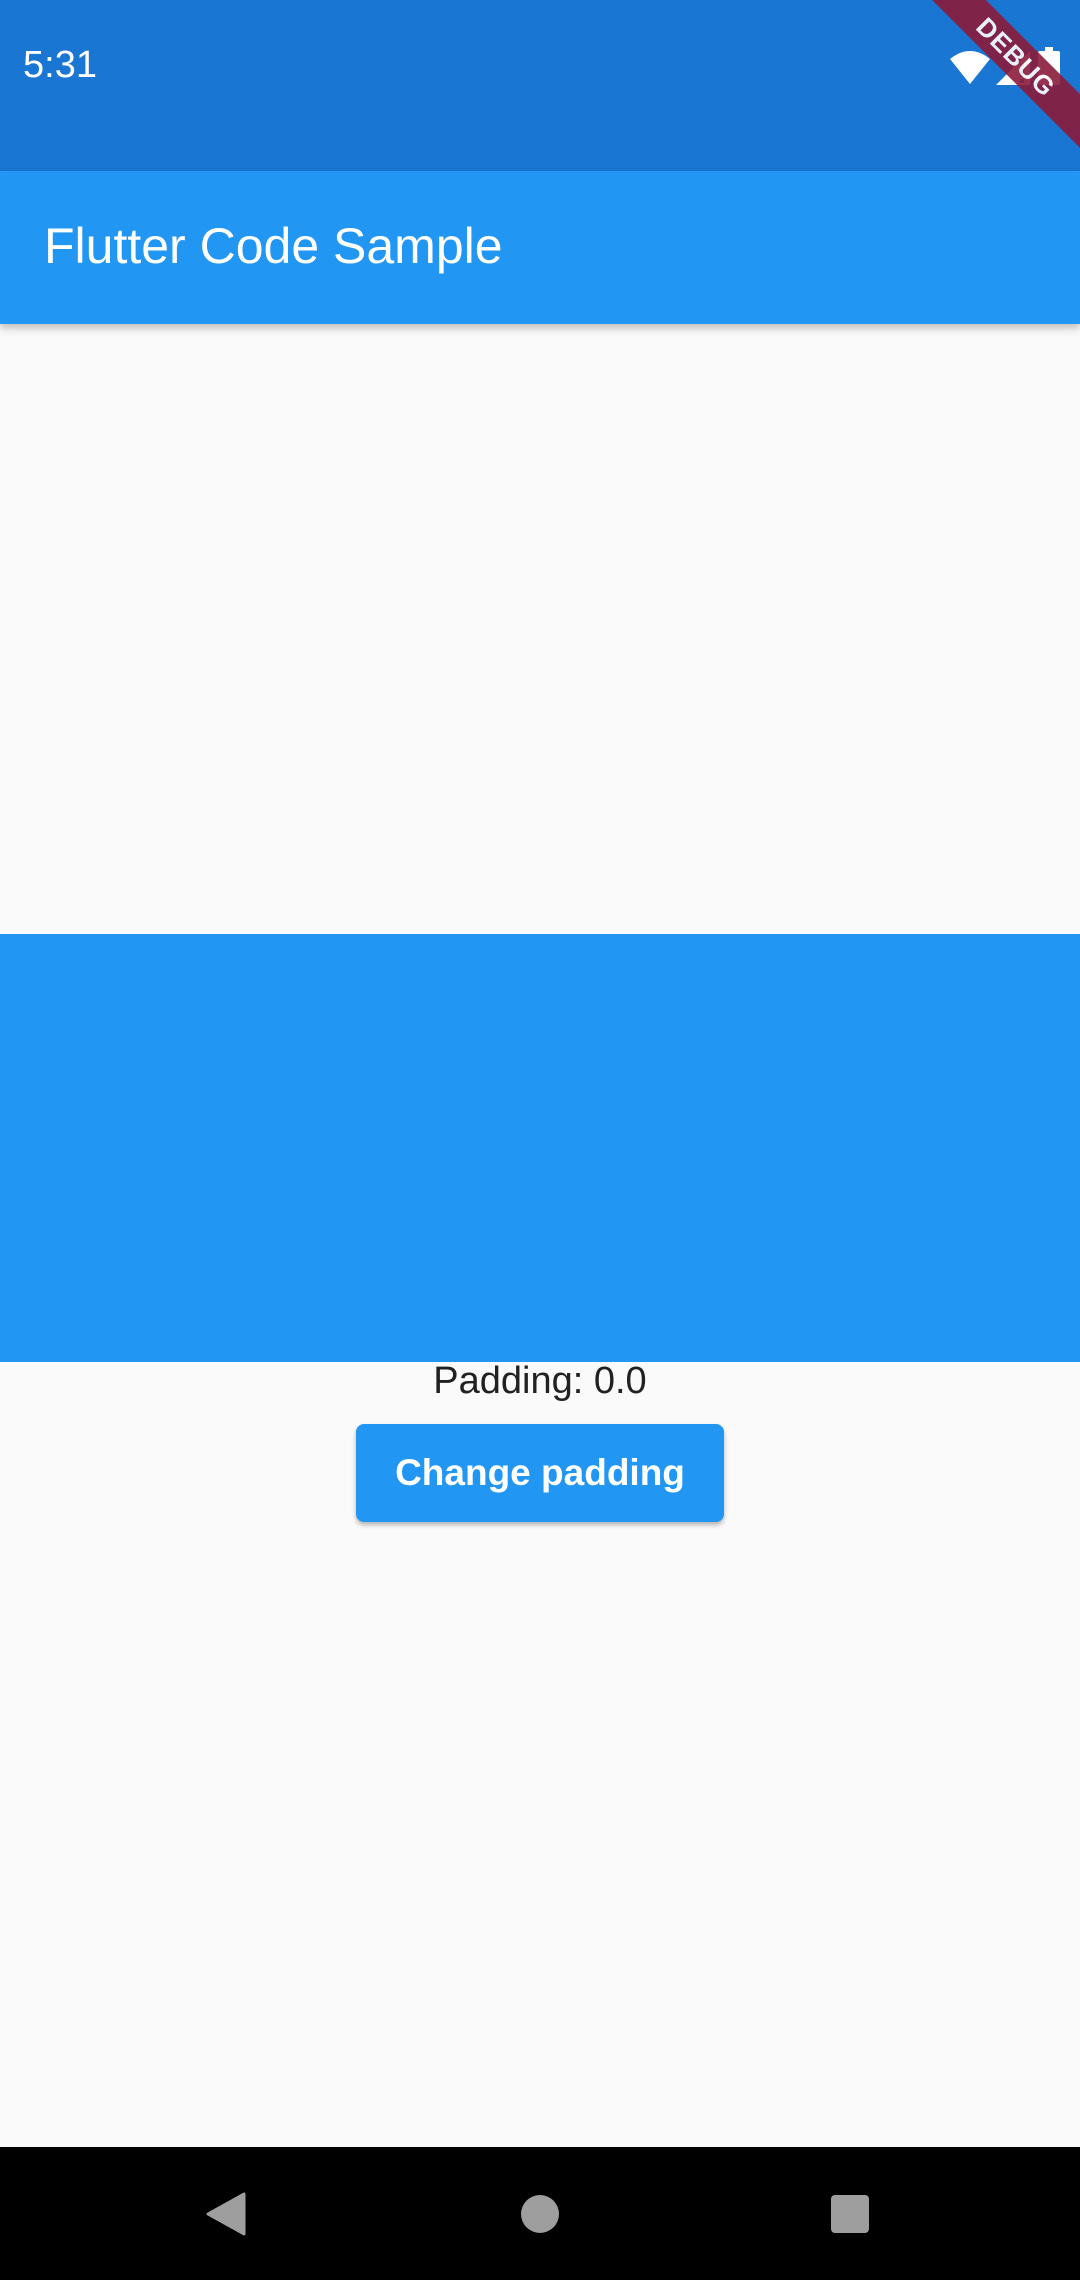 This screenshot has width=1080, height=2280. I want to click on home-icon, so click(540, 2213).